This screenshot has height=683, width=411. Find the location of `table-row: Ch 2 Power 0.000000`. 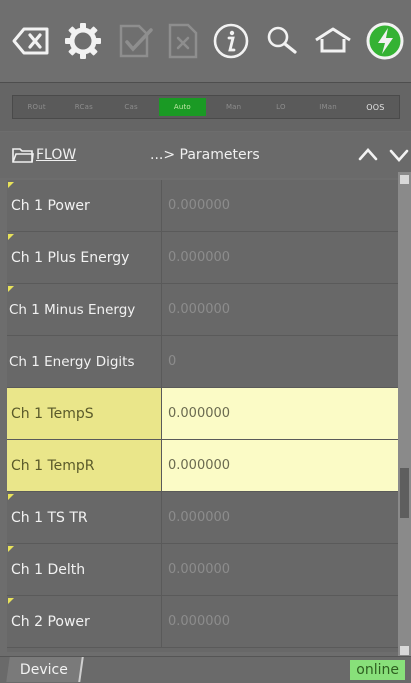

table-row: Ch 2 Power 0.000000 is located at coordinates (202, 622).